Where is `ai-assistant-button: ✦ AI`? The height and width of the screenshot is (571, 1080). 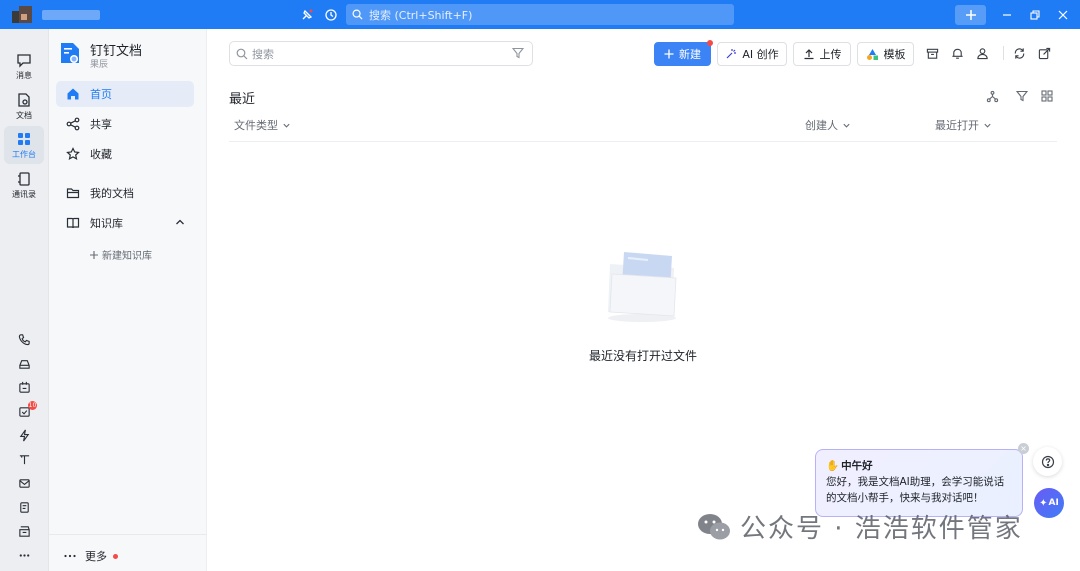
ai-assistant-button: ✦ AI is located at coordinates (1049, 503).